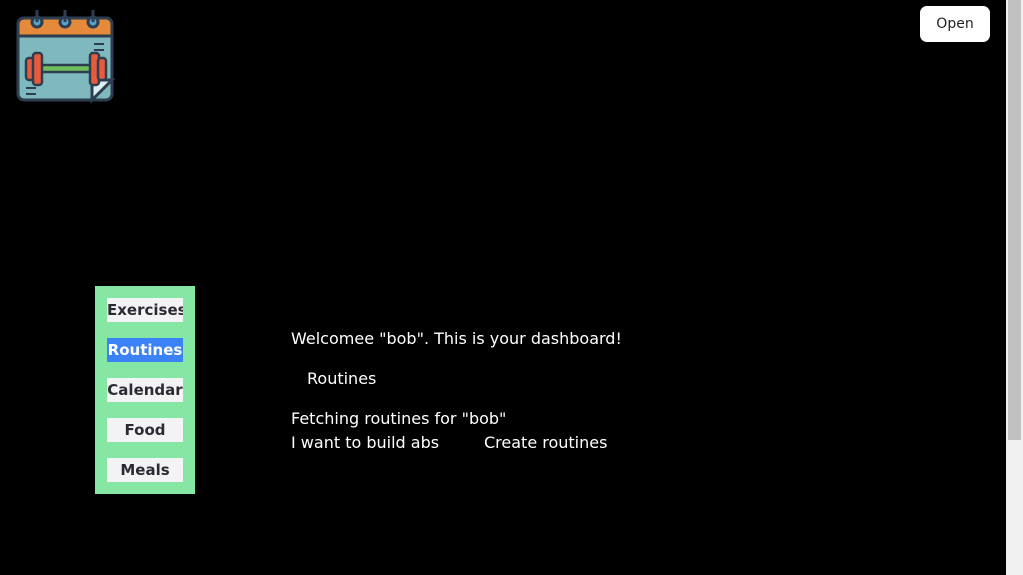 The width and height of the screenshot is (1023, 575). What do you see at coordinates (456, 338) in the screenshot?
I see `welcome-message: Welcomee "bob". This is your dashboard!` at bounding box center [456, 338].